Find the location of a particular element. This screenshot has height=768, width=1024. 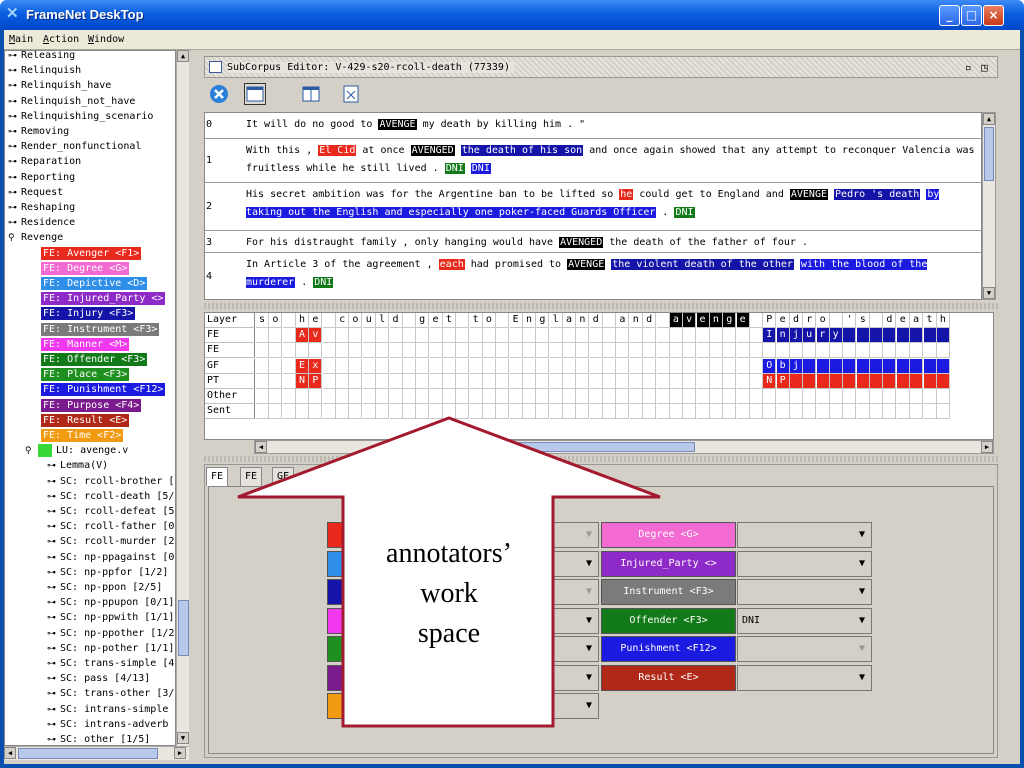

tree-item-fe: FE: Time <F2> is located at coordinates (82, 435).